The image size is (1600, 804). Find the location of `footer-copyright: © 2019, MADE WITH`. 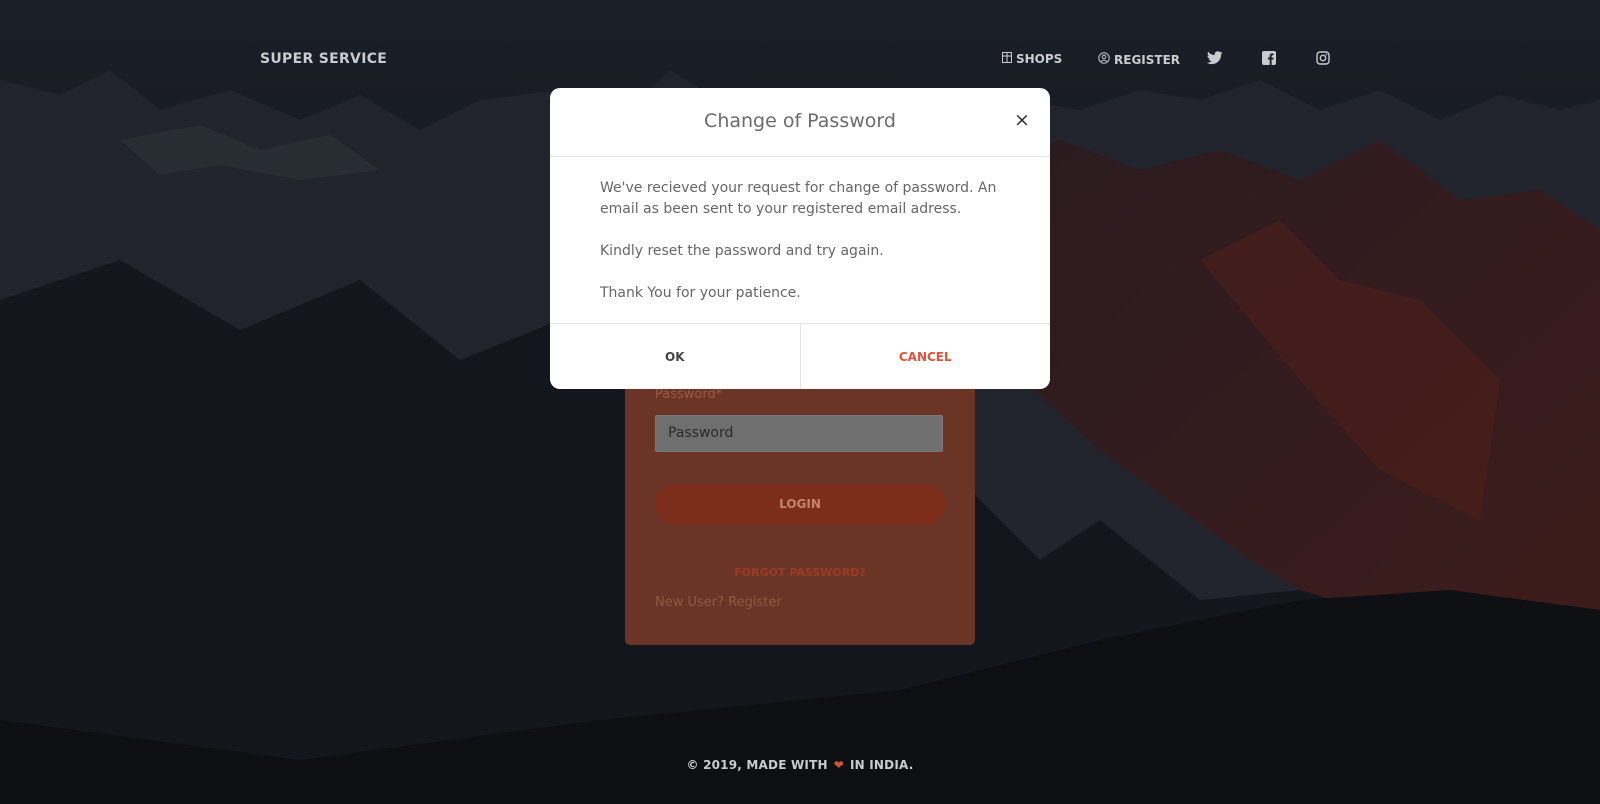

footer-copyright: © 2019, MADE WITH is located at coordinates (757, 765).